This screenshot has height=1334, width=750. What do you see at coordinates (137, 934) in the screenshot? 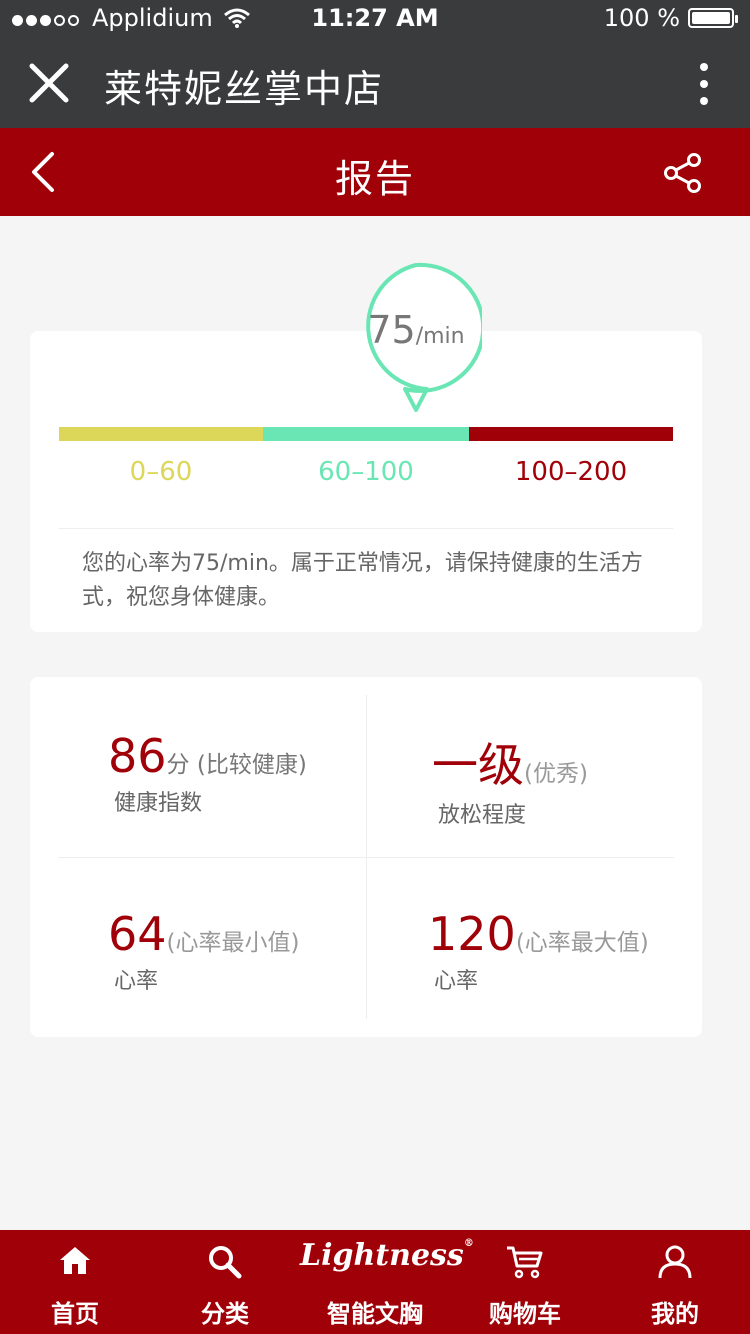
I see `stat-value: 64` at bounding box center [137, 934].